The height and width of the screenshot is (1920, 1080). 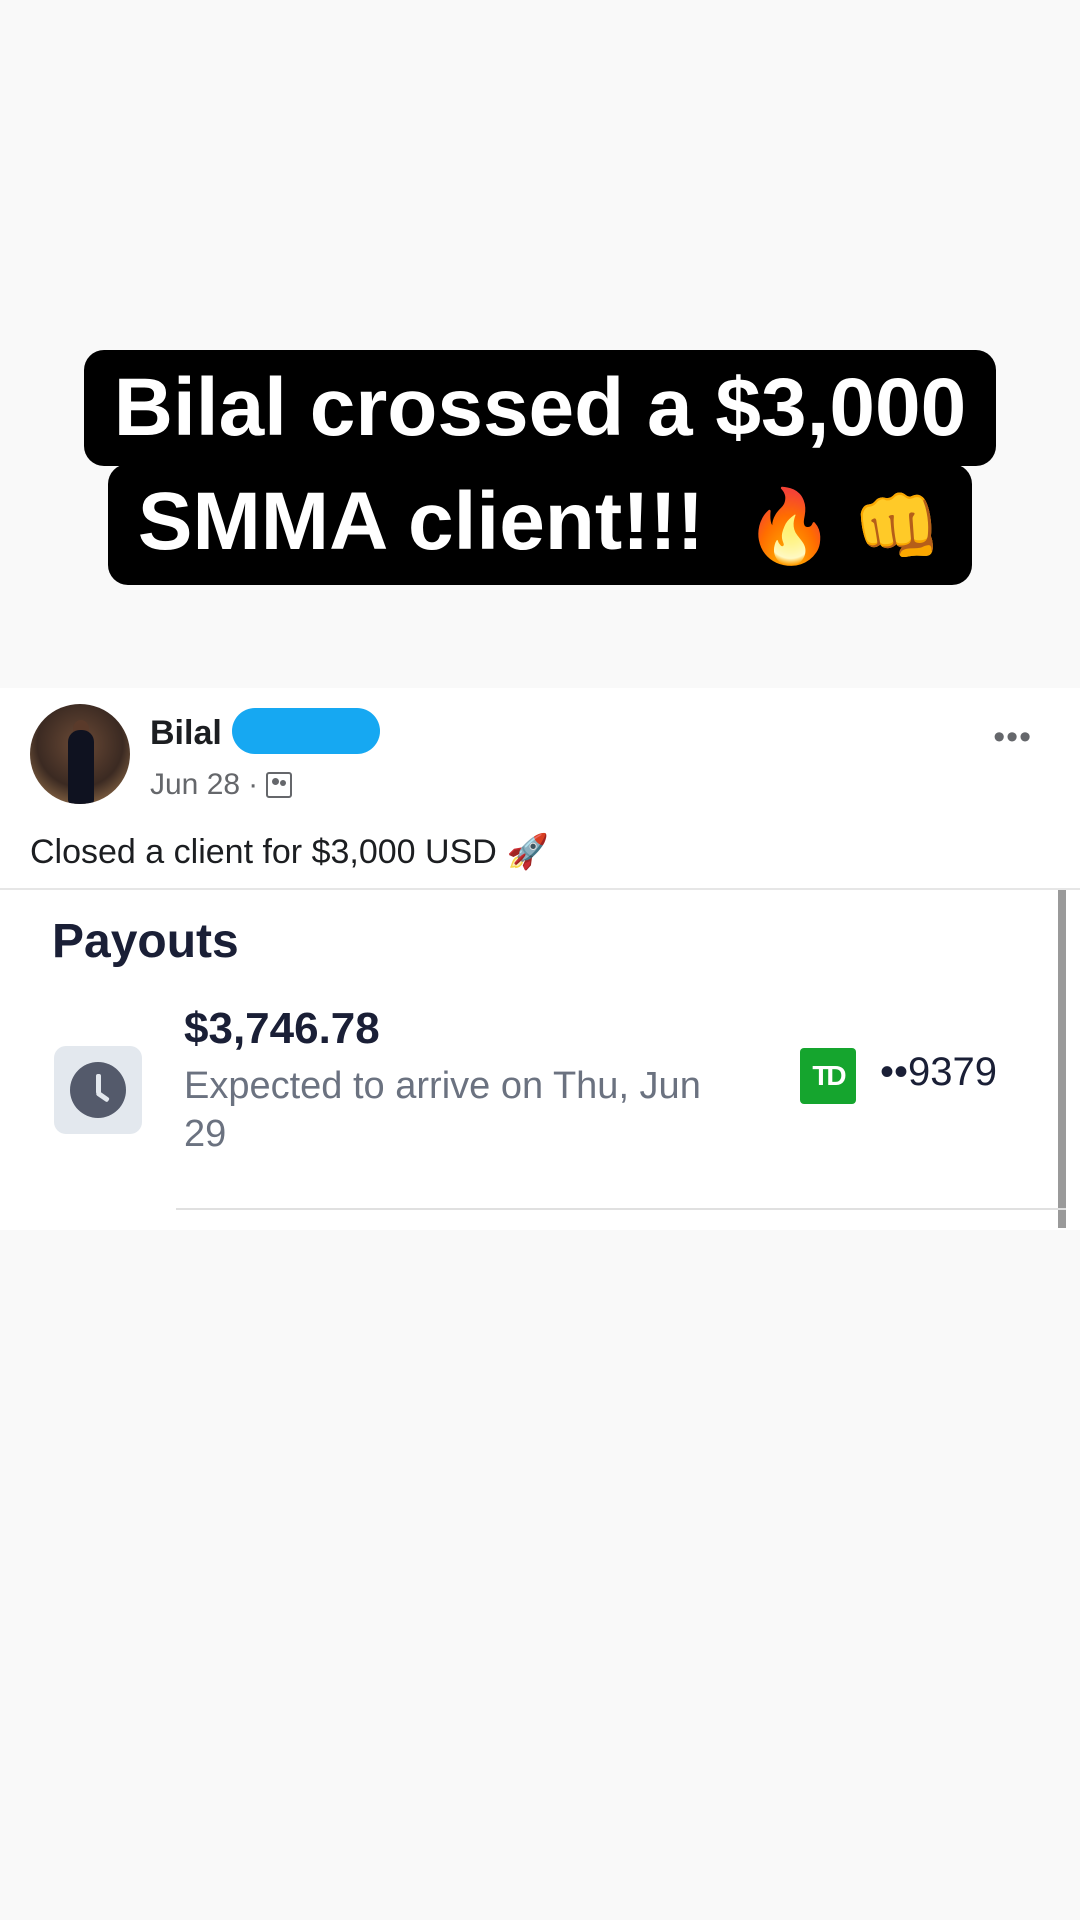 I want to click on post-body: Closed a client for $3,000 USD 🚀, so click(x=289, y=852).